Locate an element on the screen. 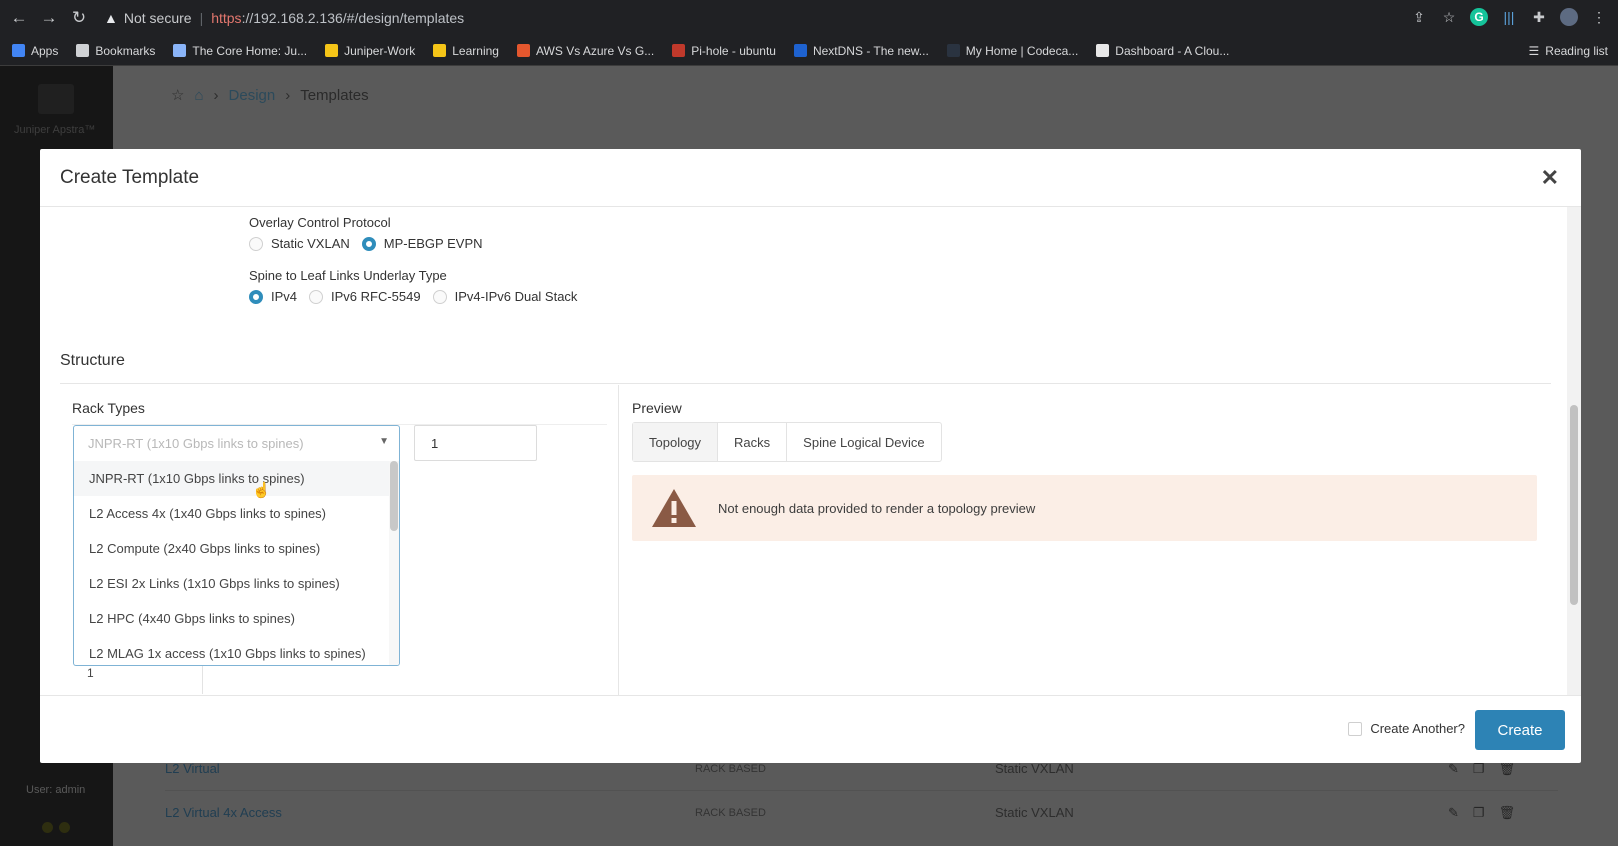 The image size is (1618, 846). bookmark-label: Pi-hole - ubuntu is located at coordinates (733, 50).